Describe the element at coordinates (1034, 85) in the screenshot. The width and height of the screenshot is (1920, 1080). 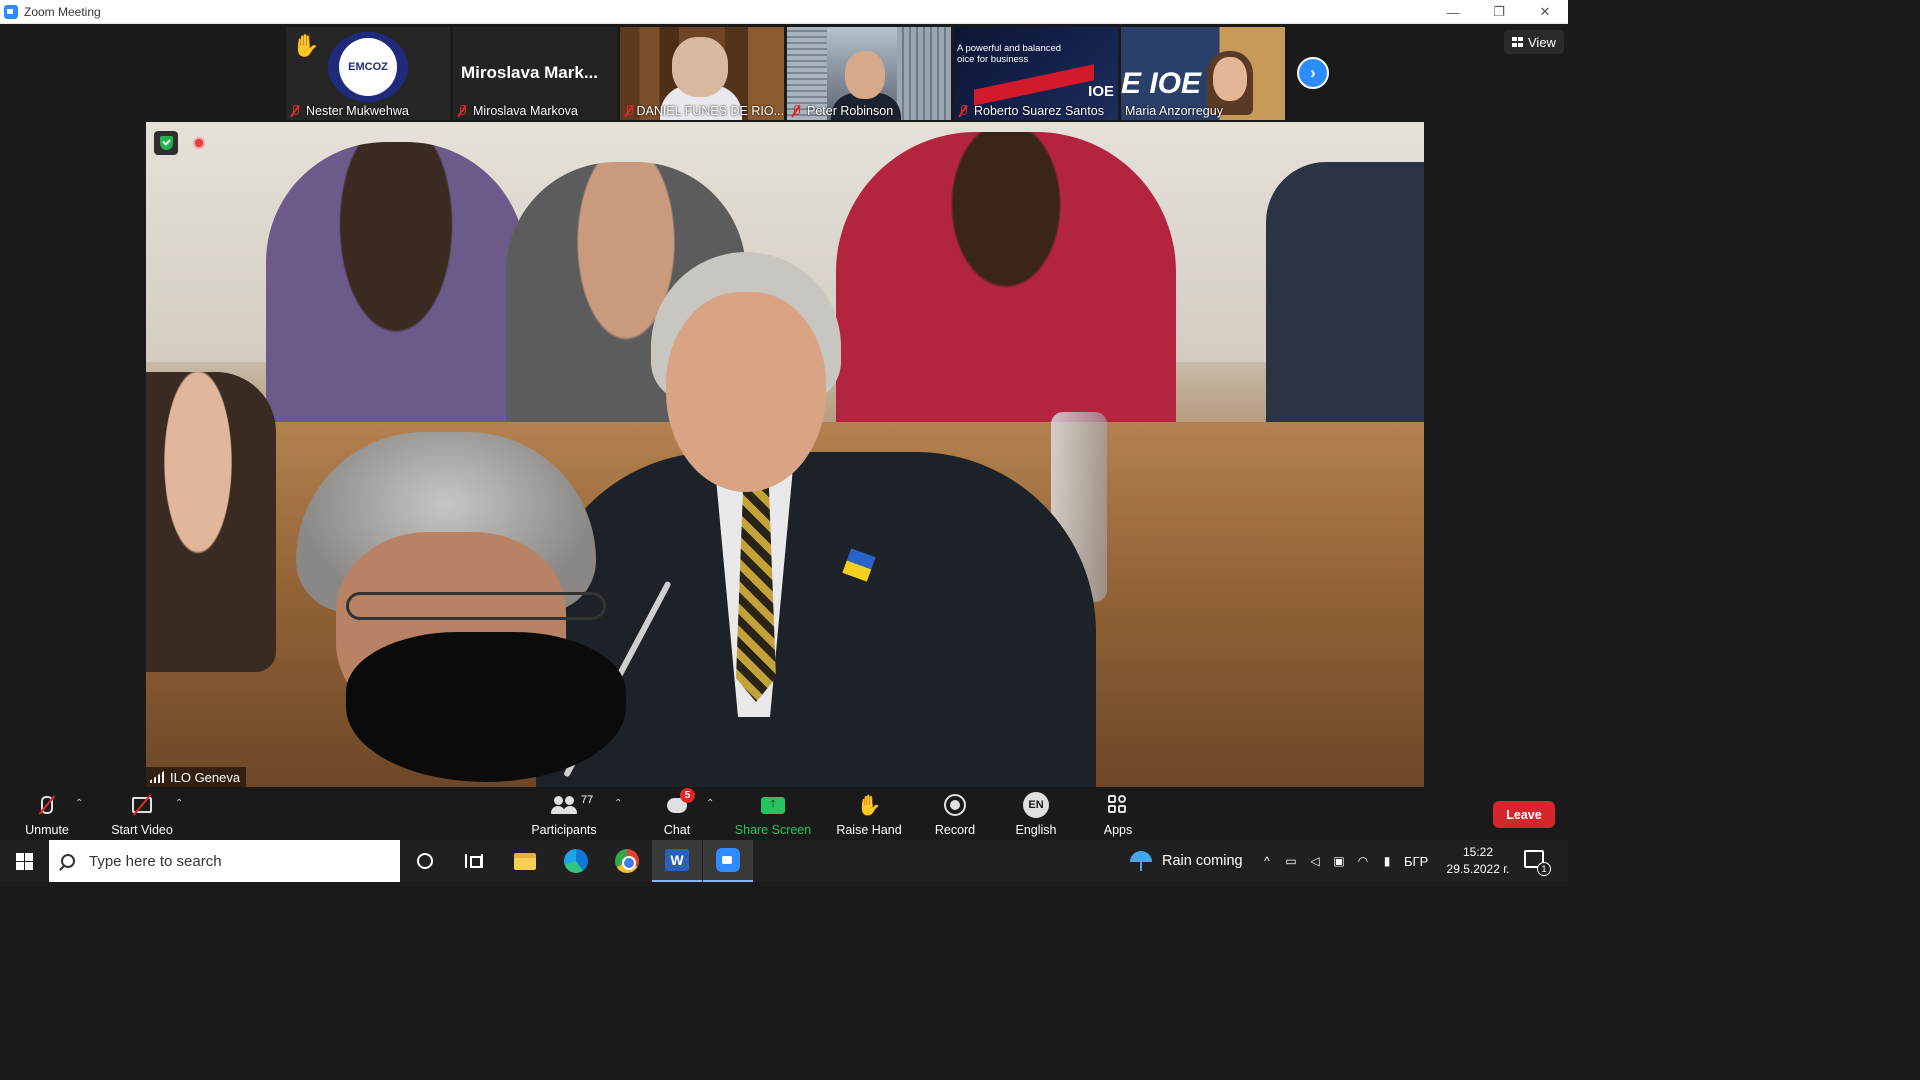
I see `ioe-swoosh` at that location.